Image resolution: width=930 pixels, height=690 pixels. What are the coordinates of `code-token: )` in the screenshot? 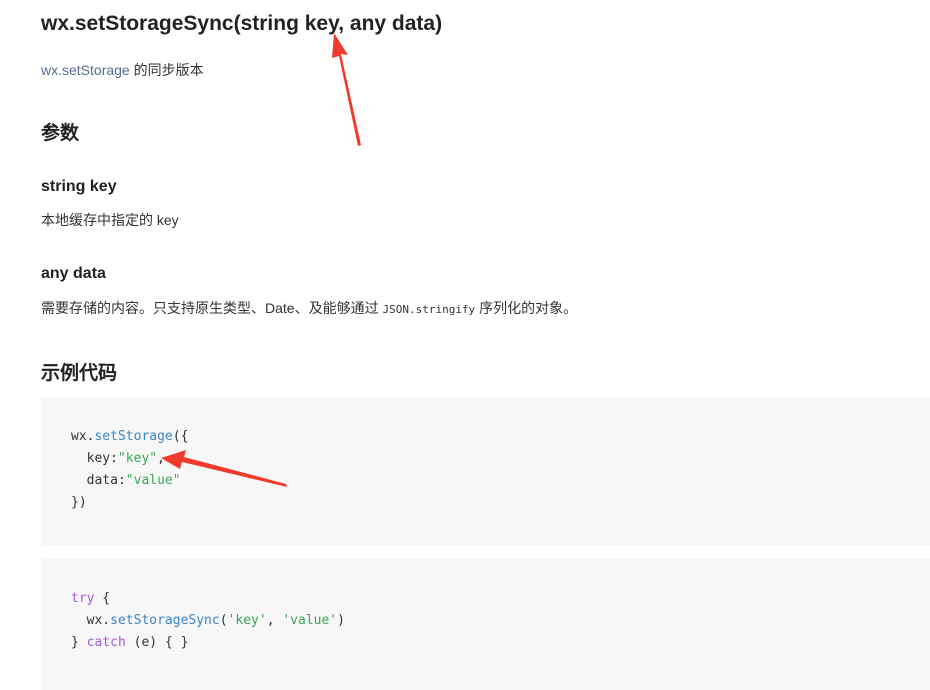 It's located at (341, 620).